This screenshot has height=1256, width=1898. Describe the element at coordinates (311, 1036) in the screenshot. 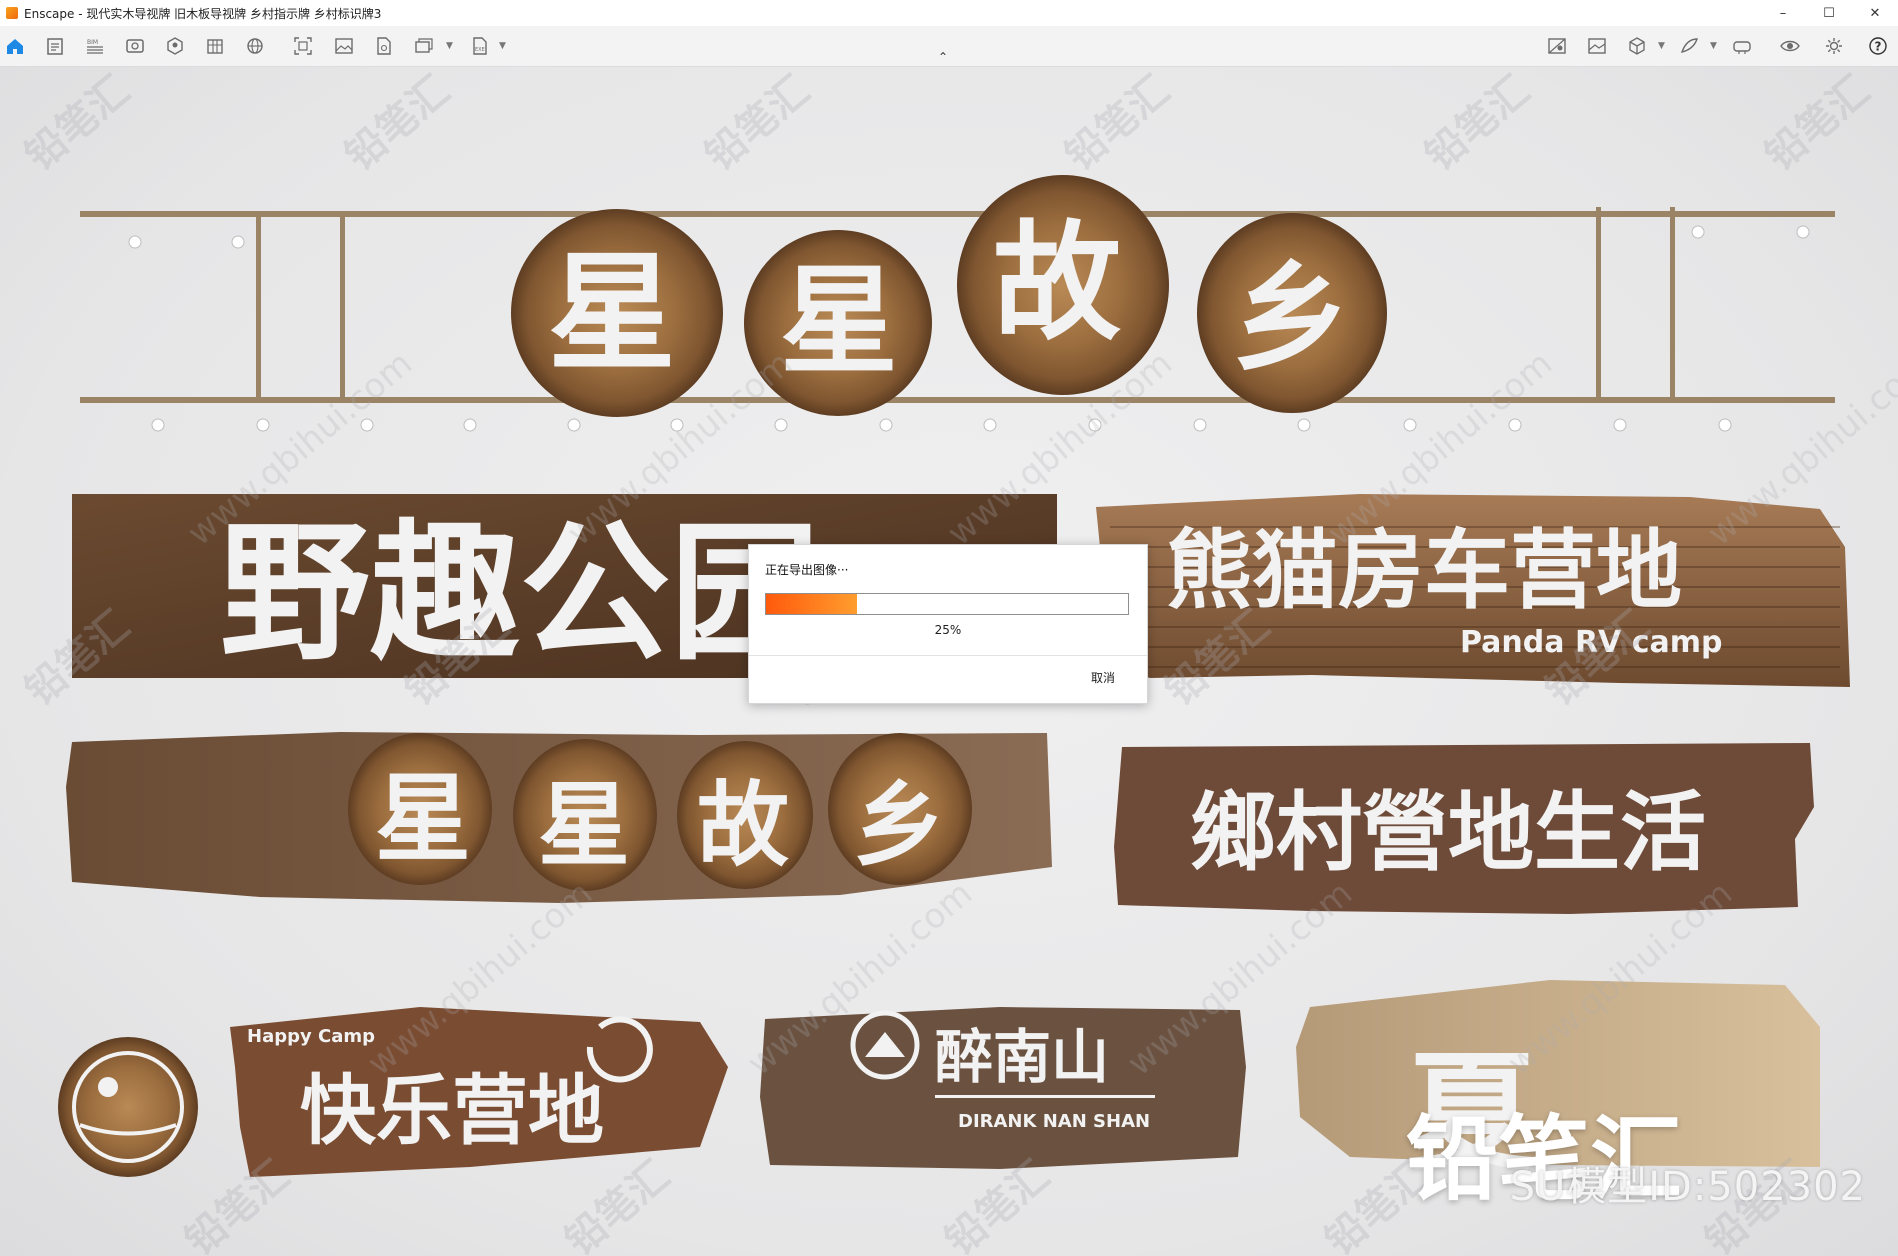

I see `sign6-subtext: Happy Camp` at that location.